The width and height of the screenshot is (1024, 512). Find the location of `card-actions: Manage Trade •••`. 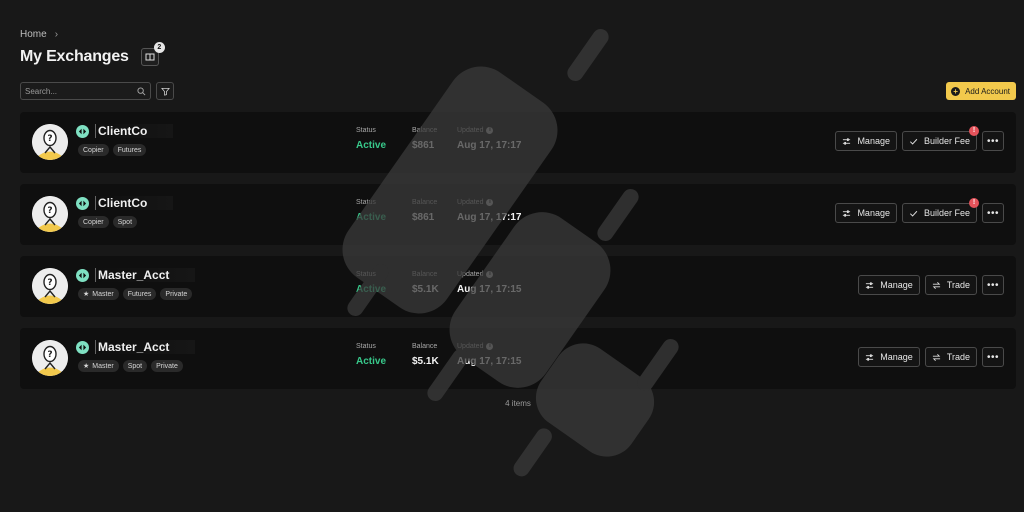

card-actions: Manage Trade ••• is located at coordinates (931, 357).